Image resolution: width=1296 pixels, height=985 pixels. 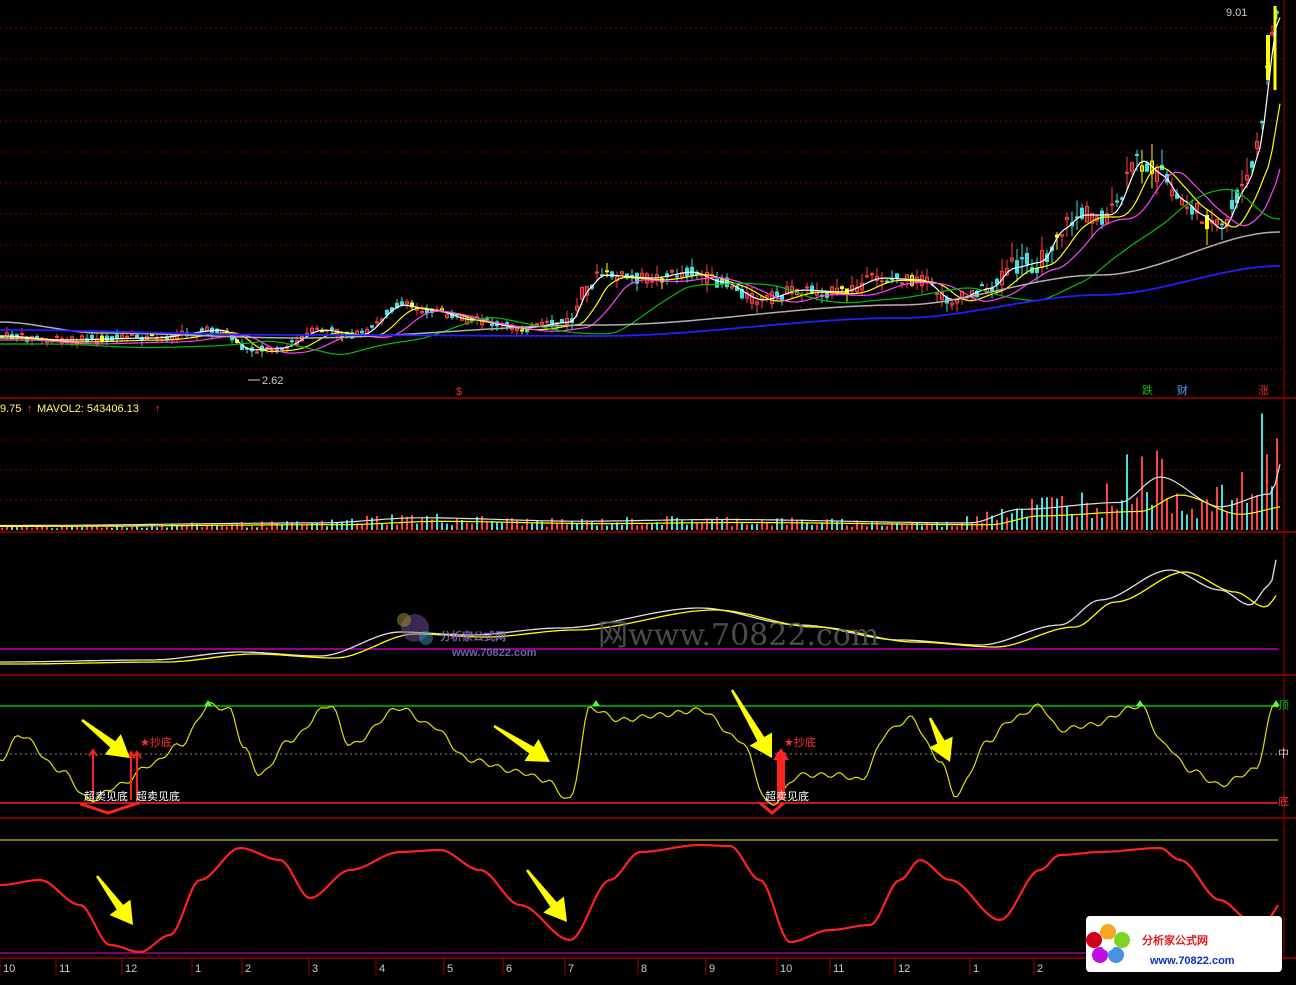 I want to click on logo-brand: 分析家公式网, so click(x=1175, y=940).